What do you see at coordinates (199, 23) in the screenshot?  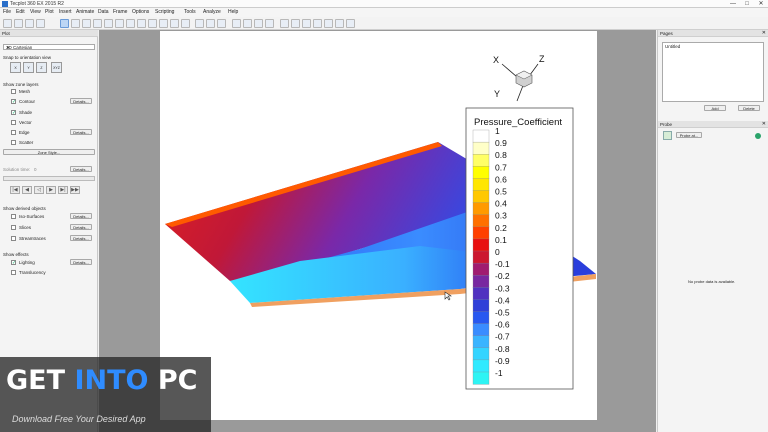 I see `redraw-icon` at bounding box center [199, 23].